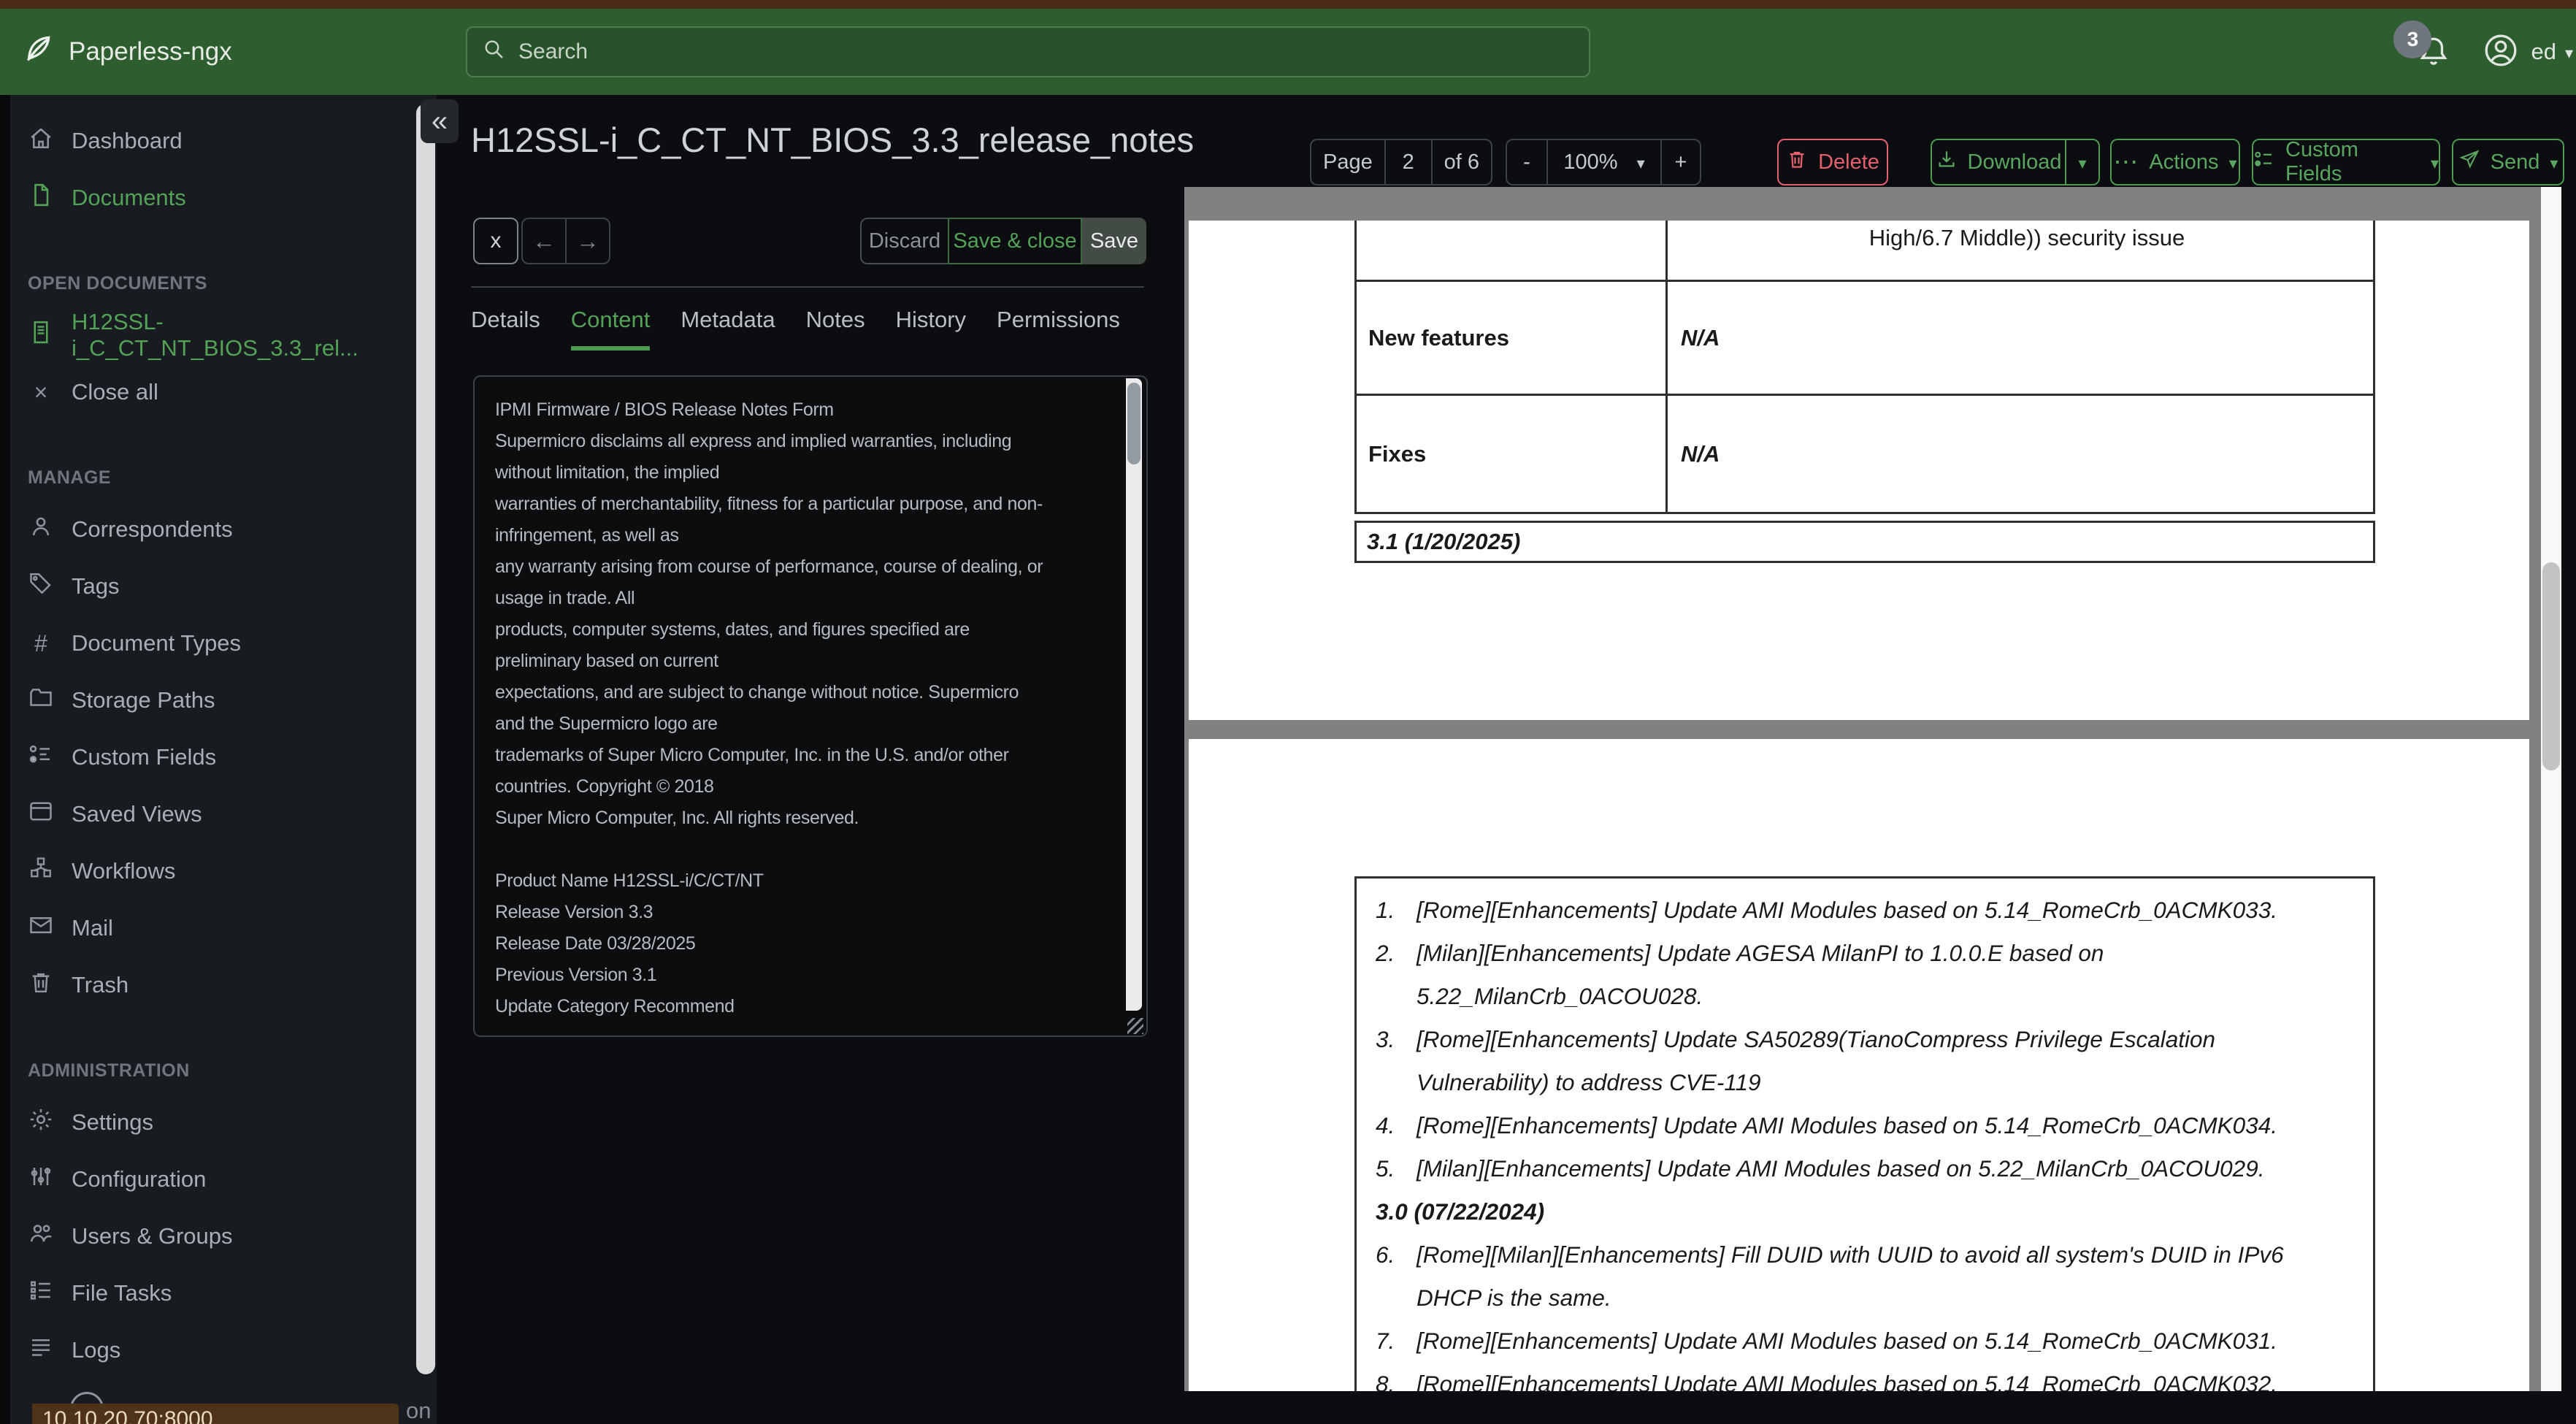  Describe the element at coordinates (218, 586) in the screenshot. I see `sidebar-item-tags: Tags` at that location.